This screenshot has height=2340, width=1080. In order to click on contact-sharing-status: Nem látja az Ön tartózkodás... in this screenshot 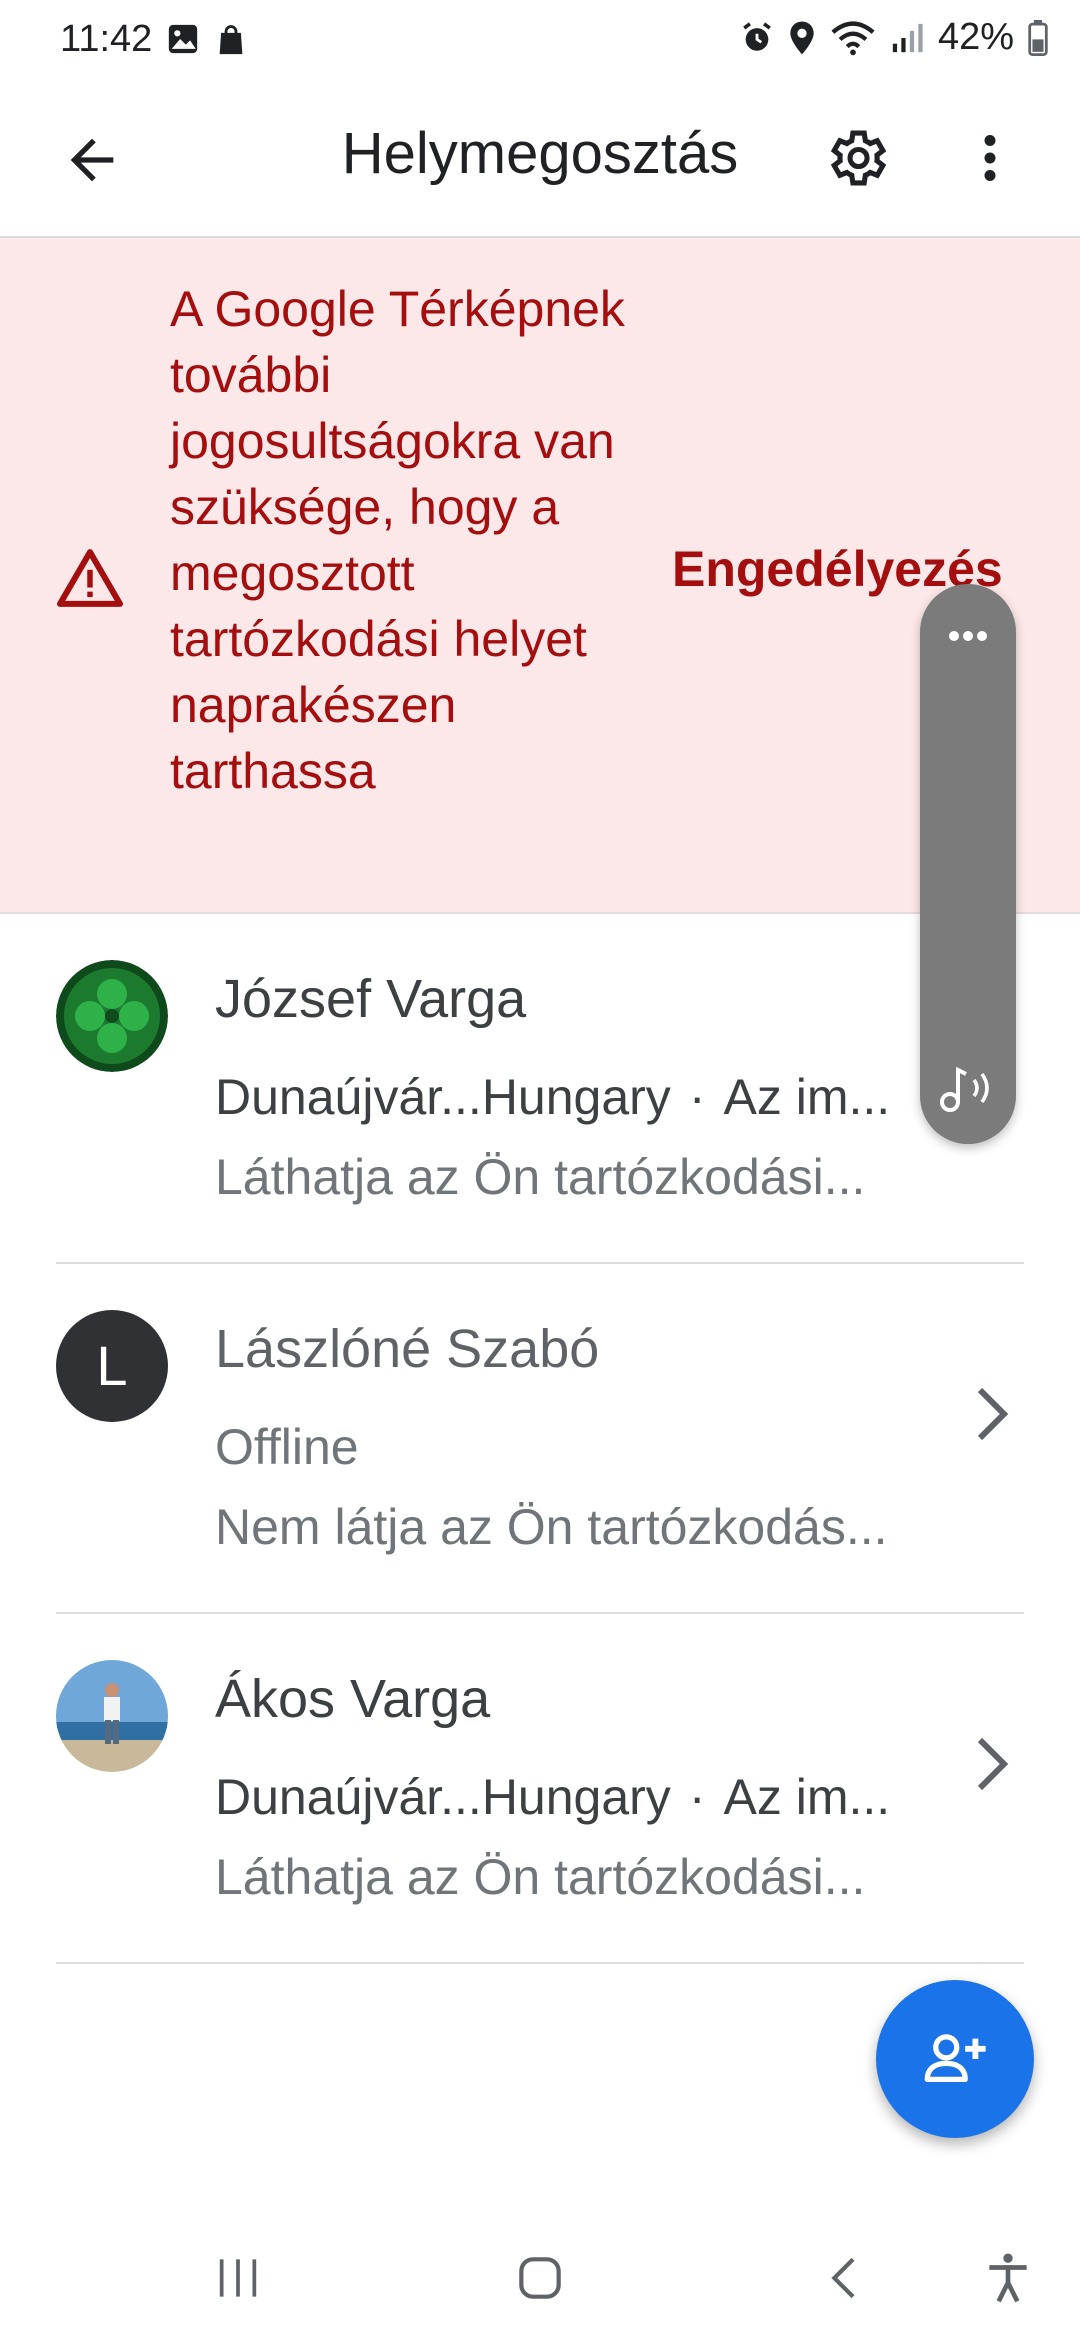, I will do `click(551, 1527)`.